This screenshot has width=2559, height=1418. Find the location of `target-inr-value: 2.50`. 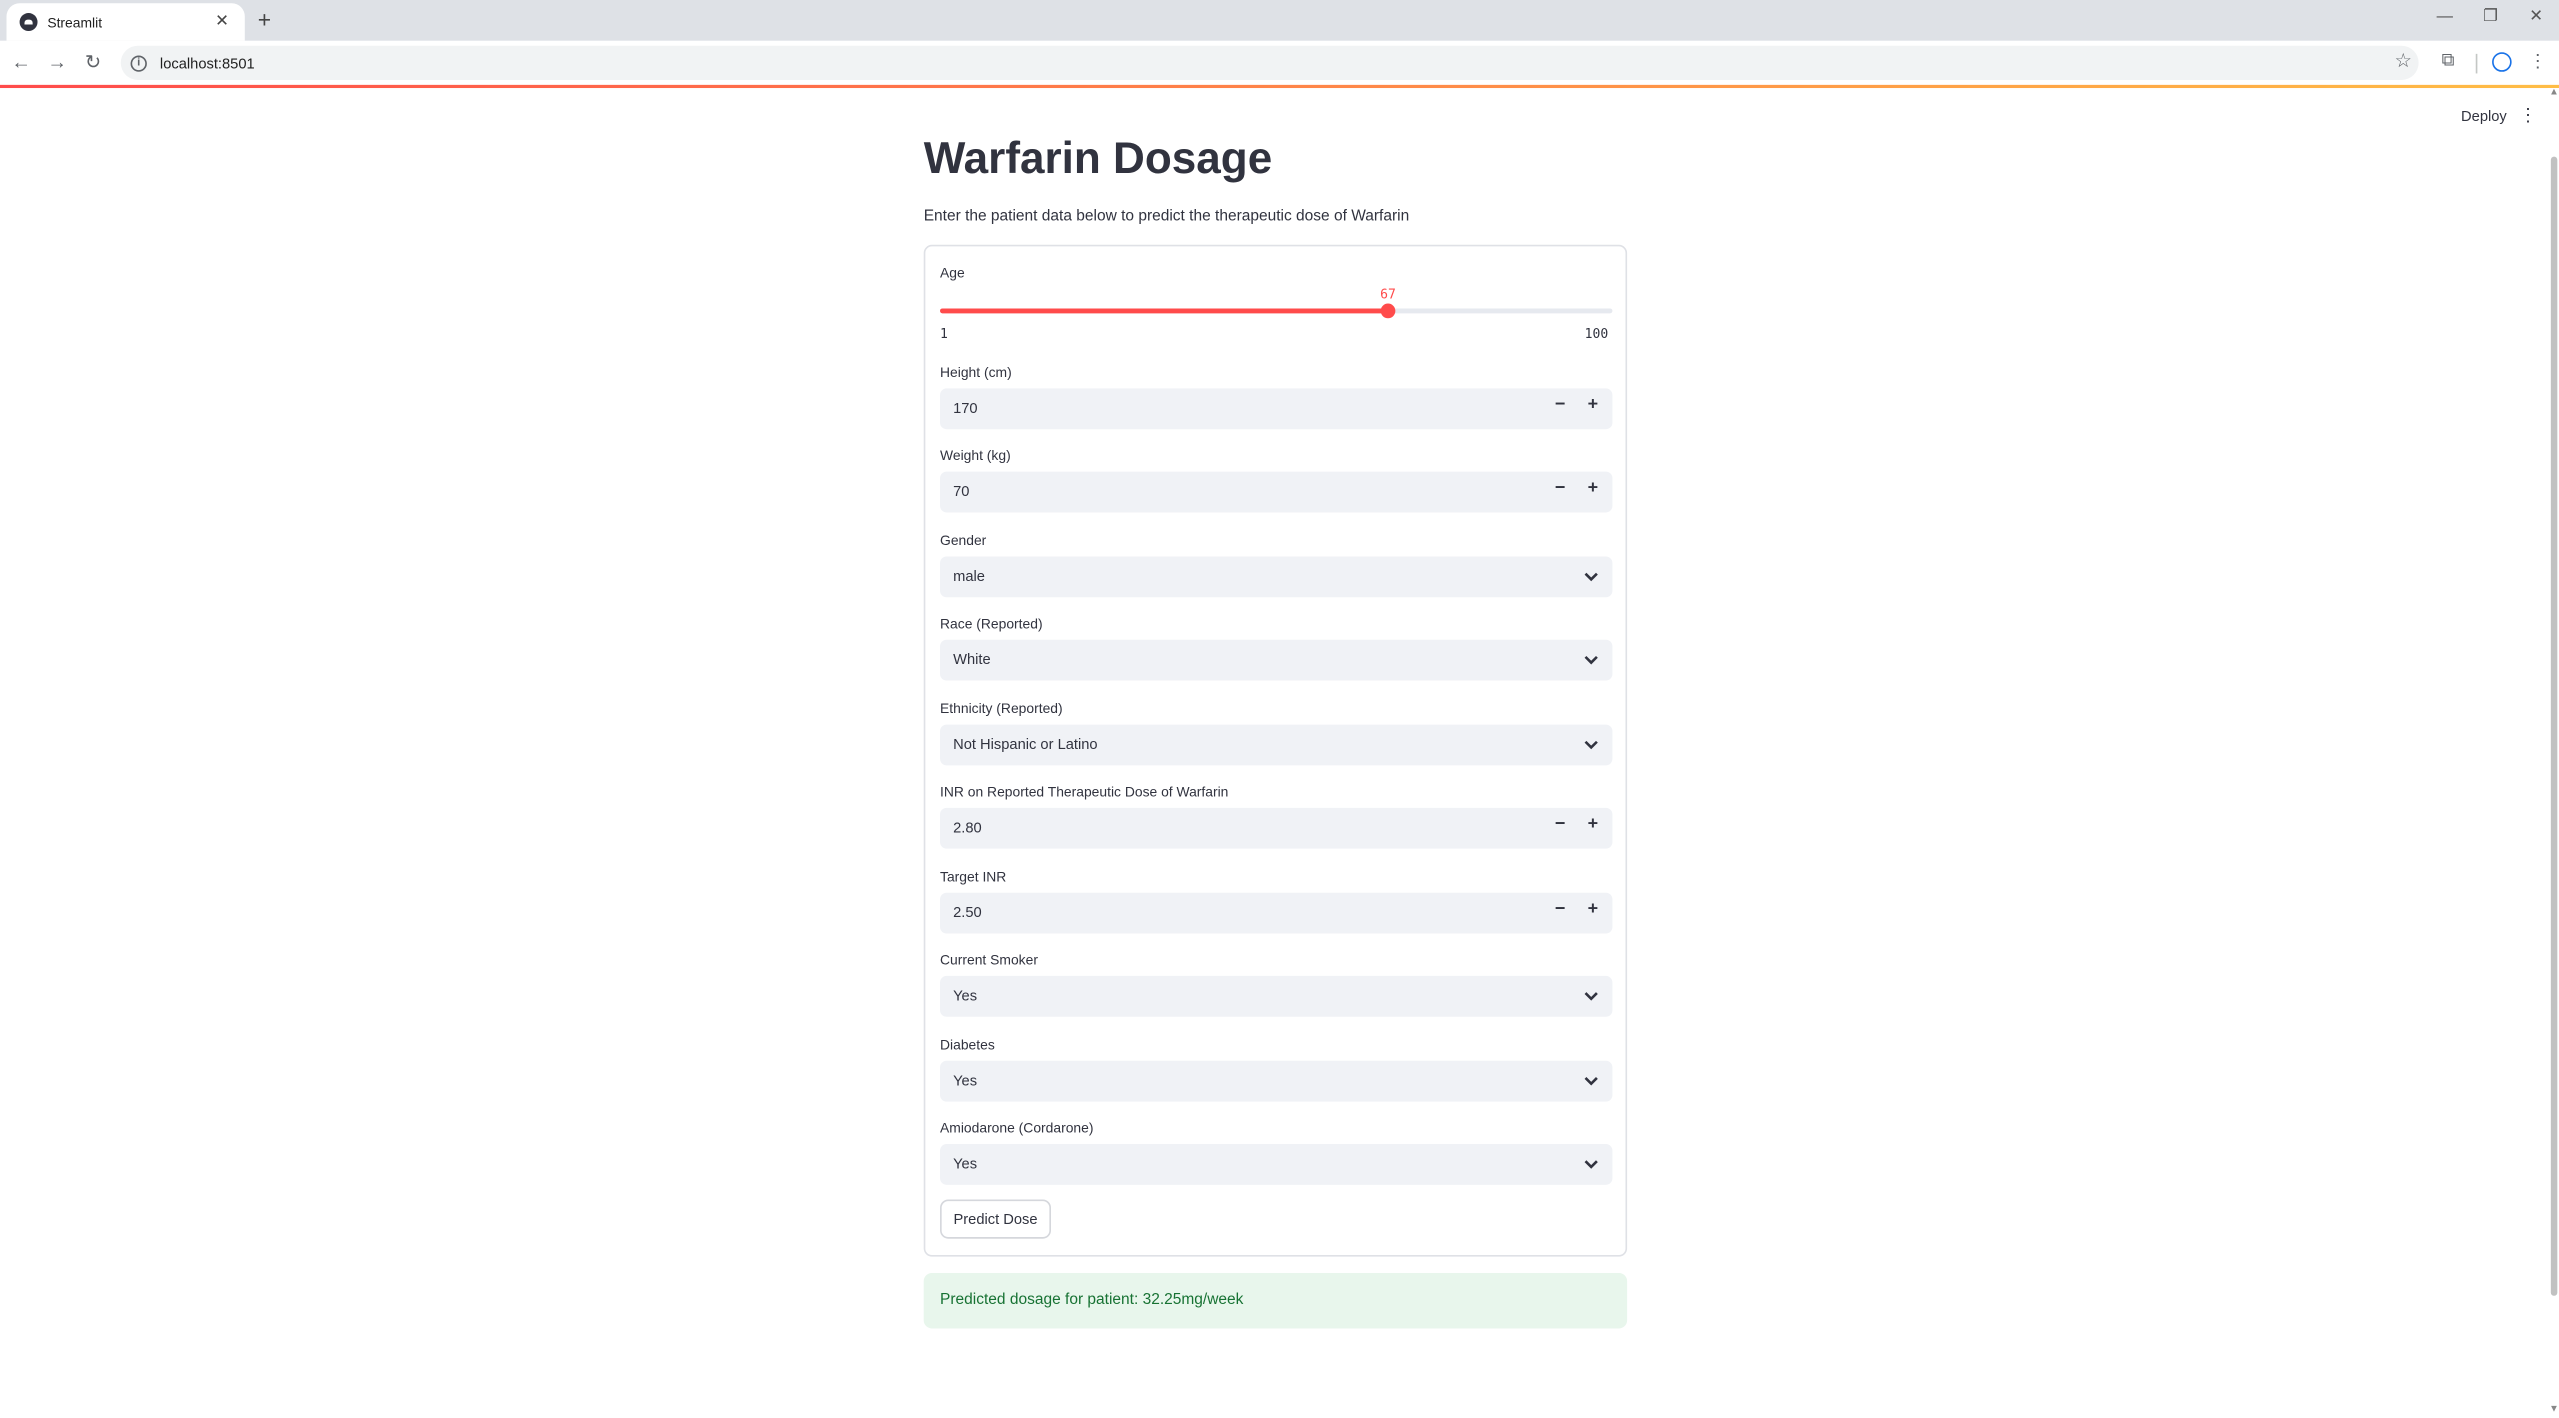

target-inr-value: 2.50 is located at coordinates (967, 912).